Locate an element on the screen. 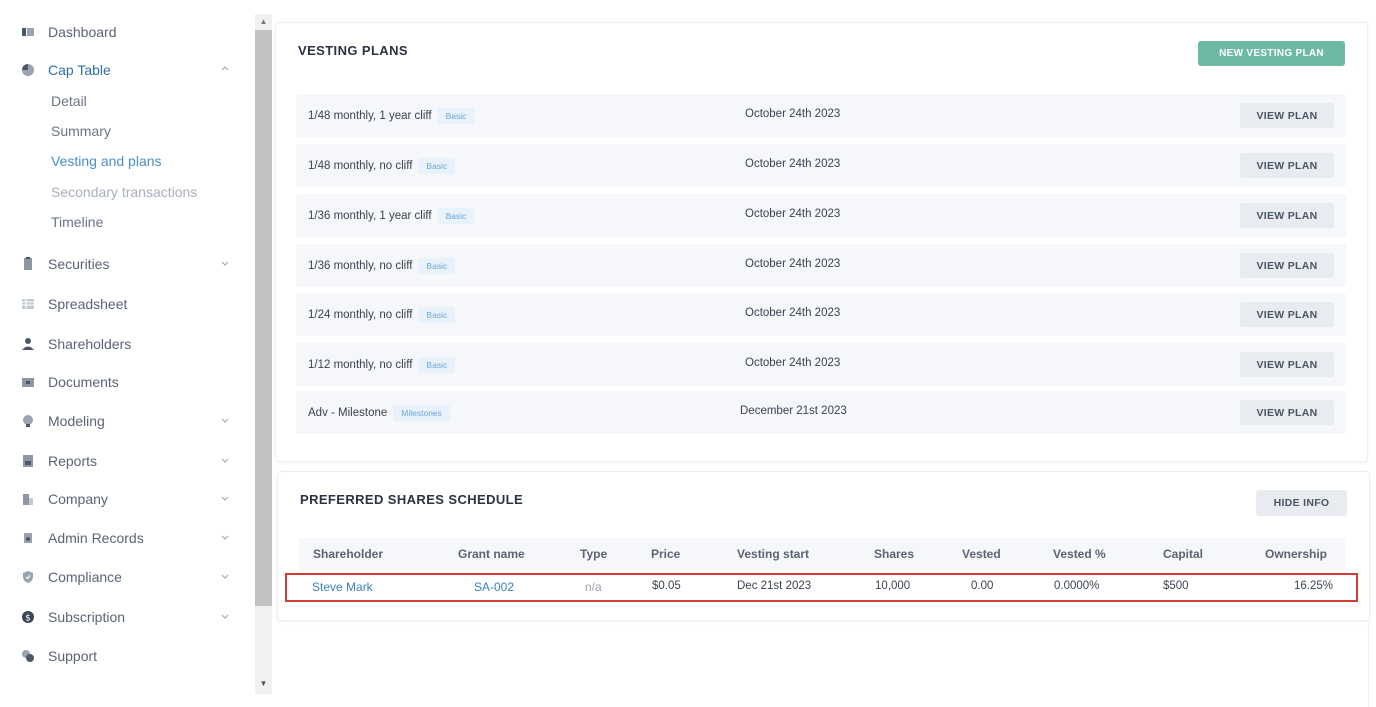 This screenshot has height=707, width=1376. scroll-up-arrow-icon: ▲ is located at coordinates (263, 21).